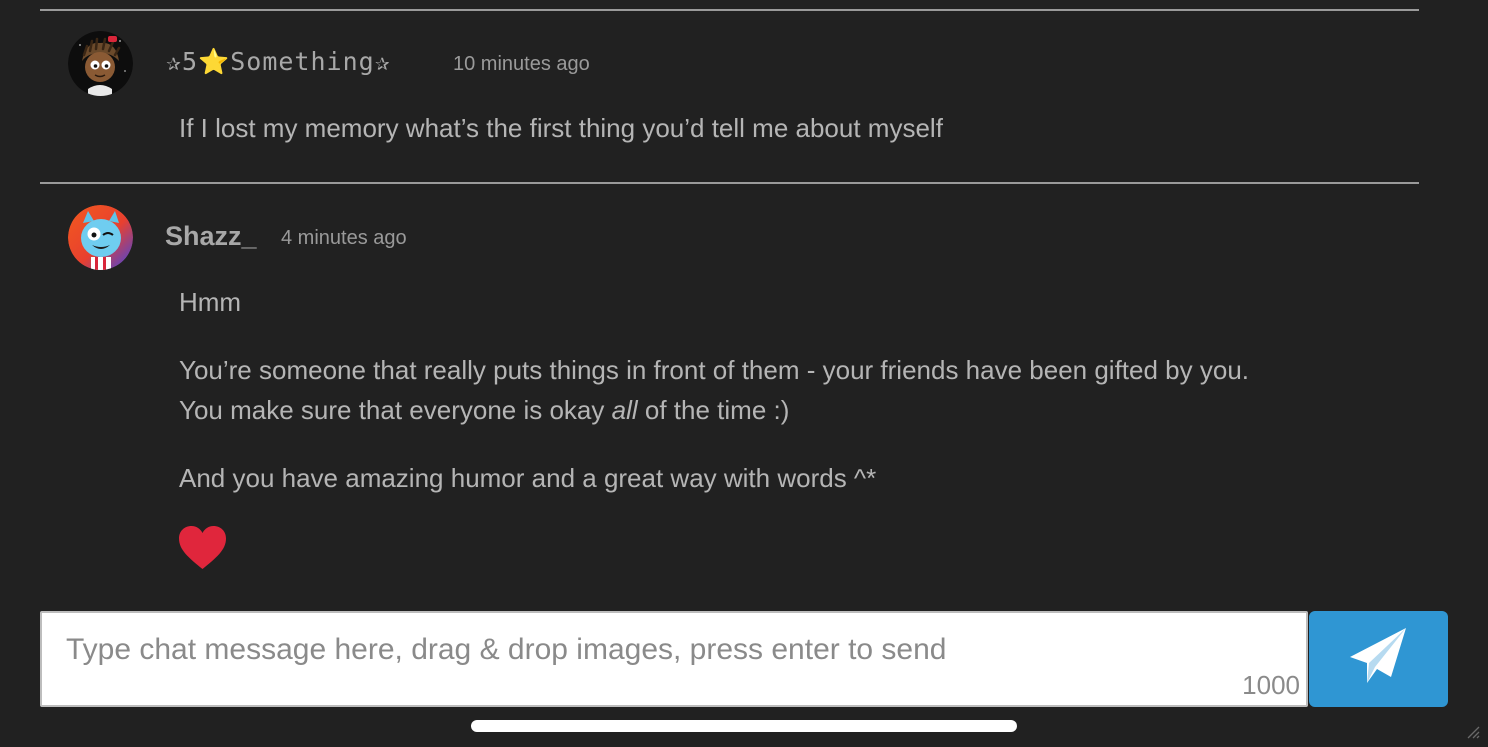 The width and height of the screenshot is (1488, 747). What do you see at coordinates (717, 410) in the screenshot?
I see `message-text-segment: of the time :)` at bounding box center [717, 410].